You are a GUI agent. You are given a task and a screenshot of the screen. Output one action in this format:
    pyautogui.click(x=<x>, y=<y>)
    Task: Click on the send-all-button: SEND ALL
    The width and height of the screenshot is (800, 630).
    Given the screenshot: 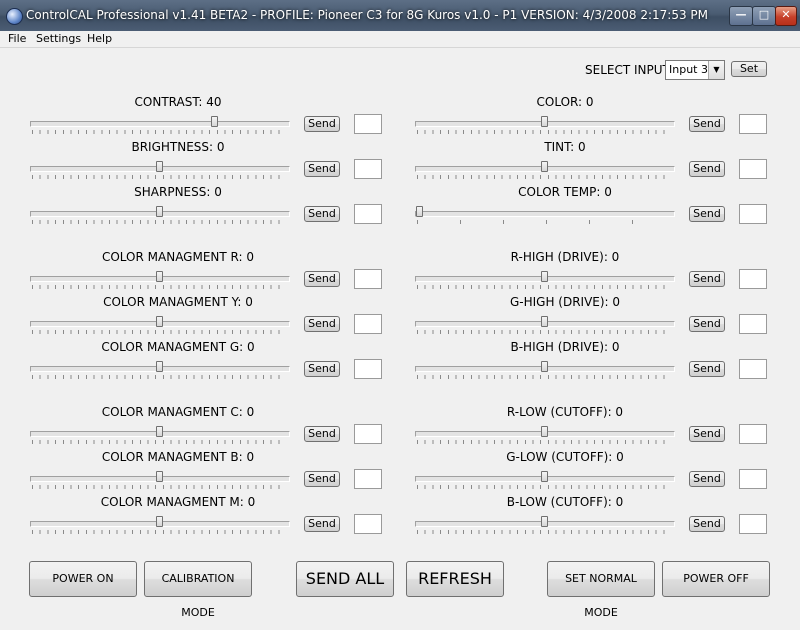 What is the action you would take?
    pyautogui.click(x=345, y=579)
    